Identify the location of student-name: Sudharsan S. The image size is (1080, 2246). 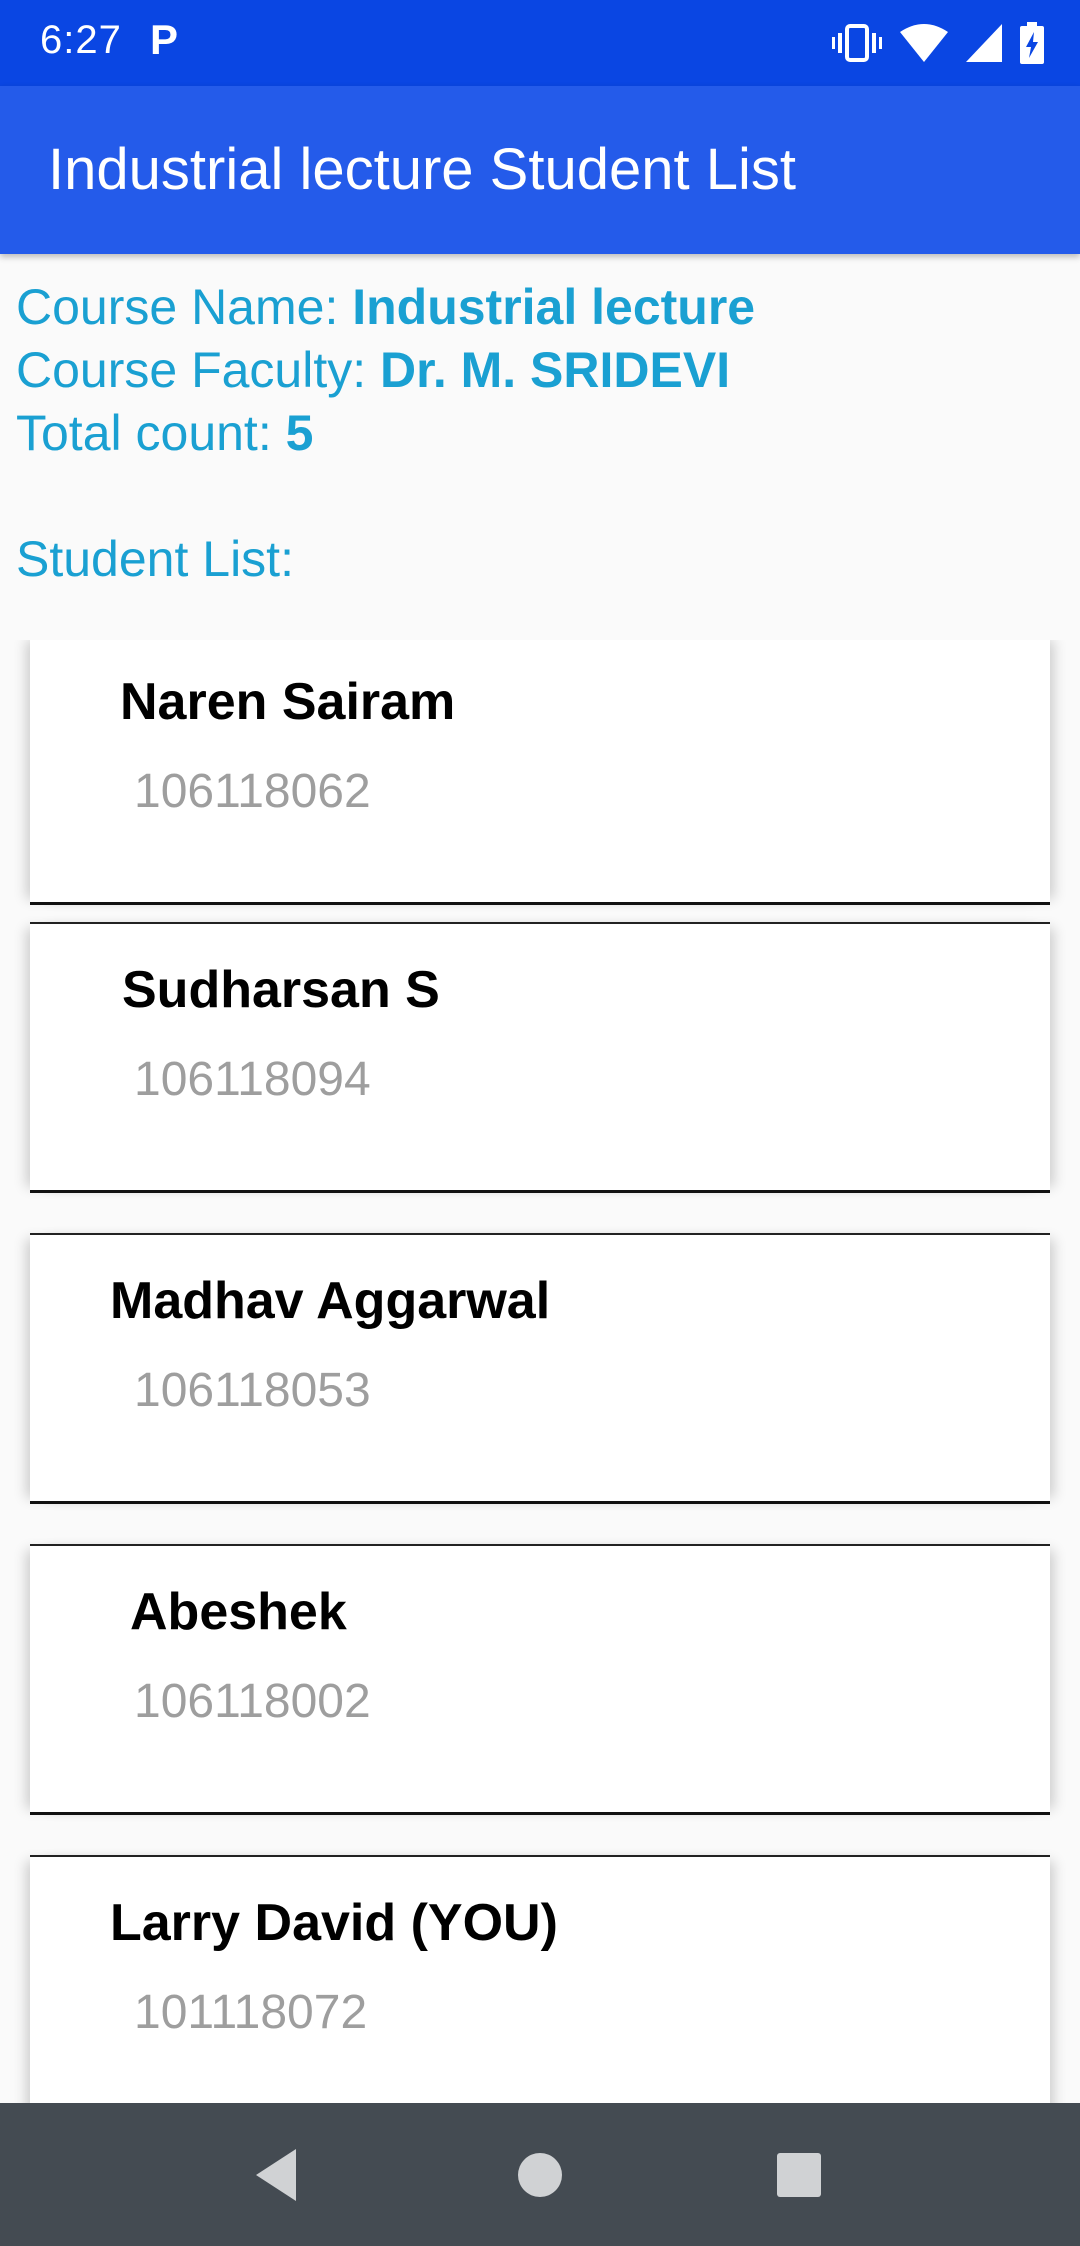
(281, 990).